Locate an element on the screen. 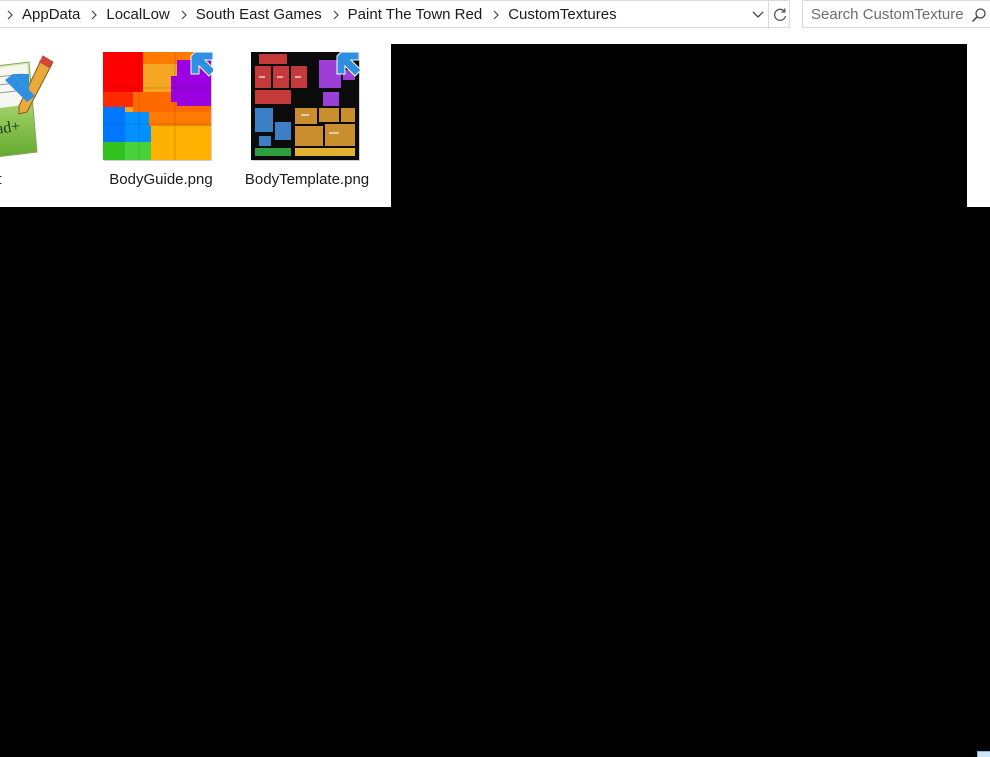 The image size is (990, 757). breadcrumb-item-appdata: AppData is located at coordinates (52, 15).